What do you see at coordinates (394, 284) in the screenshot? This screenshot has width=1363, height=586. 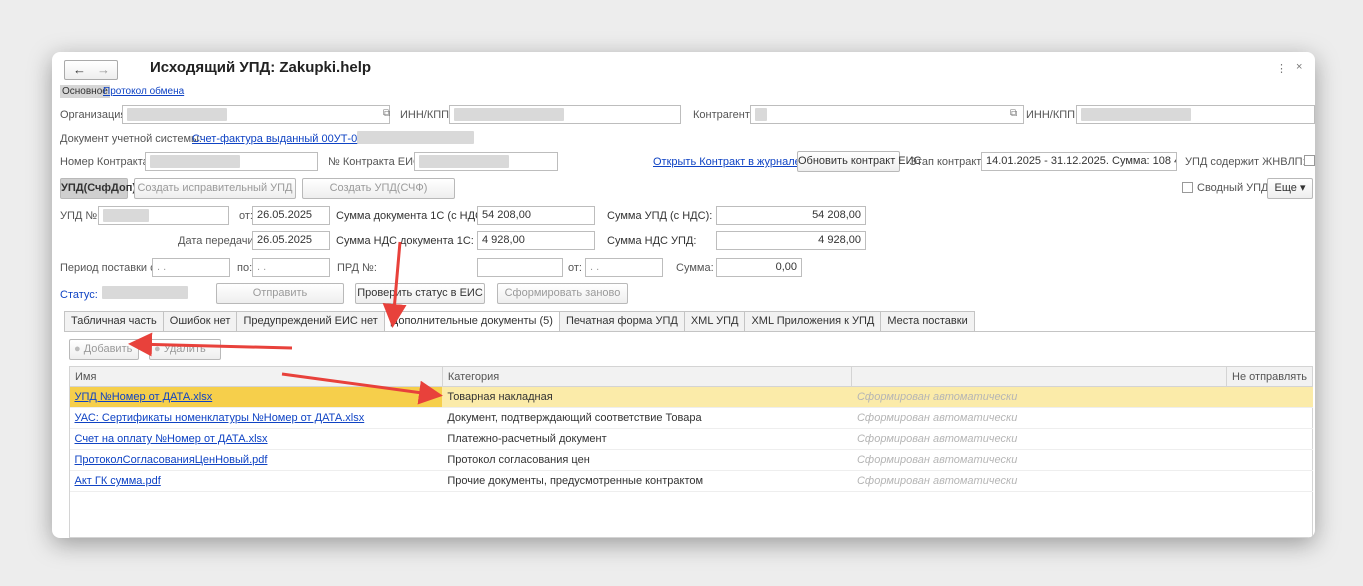 I see `arrow-down` at bounding box center [394, 284].